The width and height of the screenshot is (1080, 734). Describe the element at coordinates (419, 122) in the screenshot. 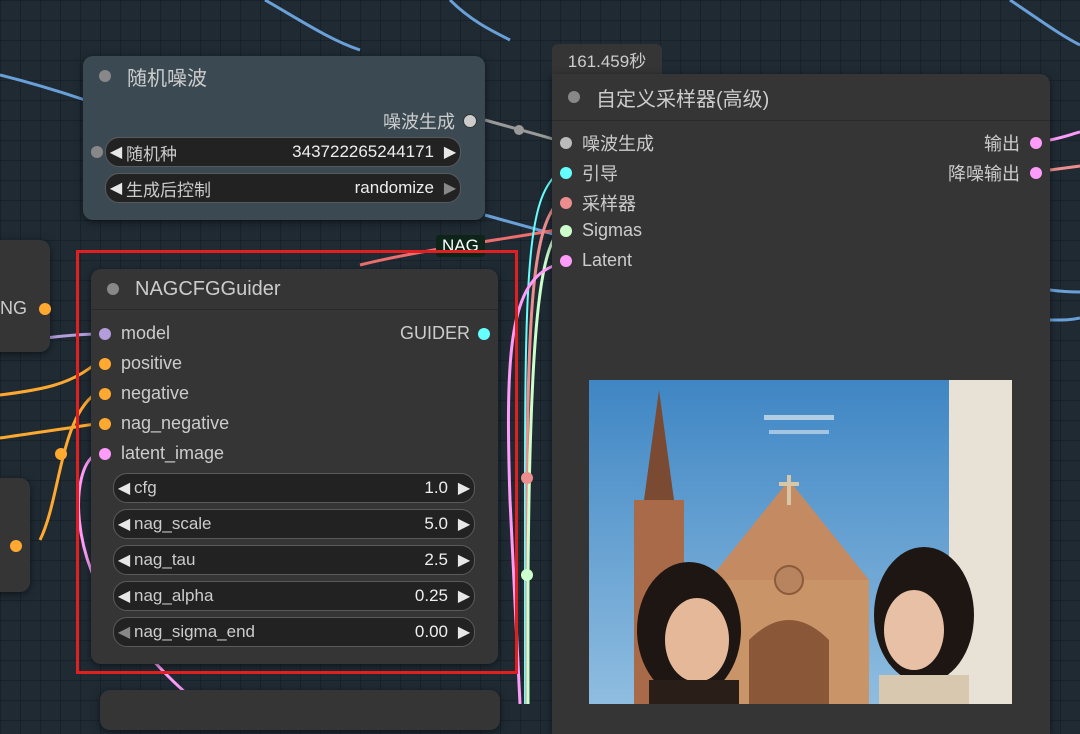

I see `noise-output-label: 噪波生成` at that location.